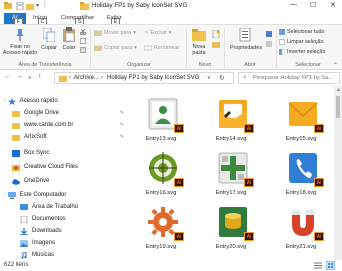  What do you see at coordinates (330, 265) in the screenshot?
I see `large-icons-view-icon` at bounding box center [330, 265].